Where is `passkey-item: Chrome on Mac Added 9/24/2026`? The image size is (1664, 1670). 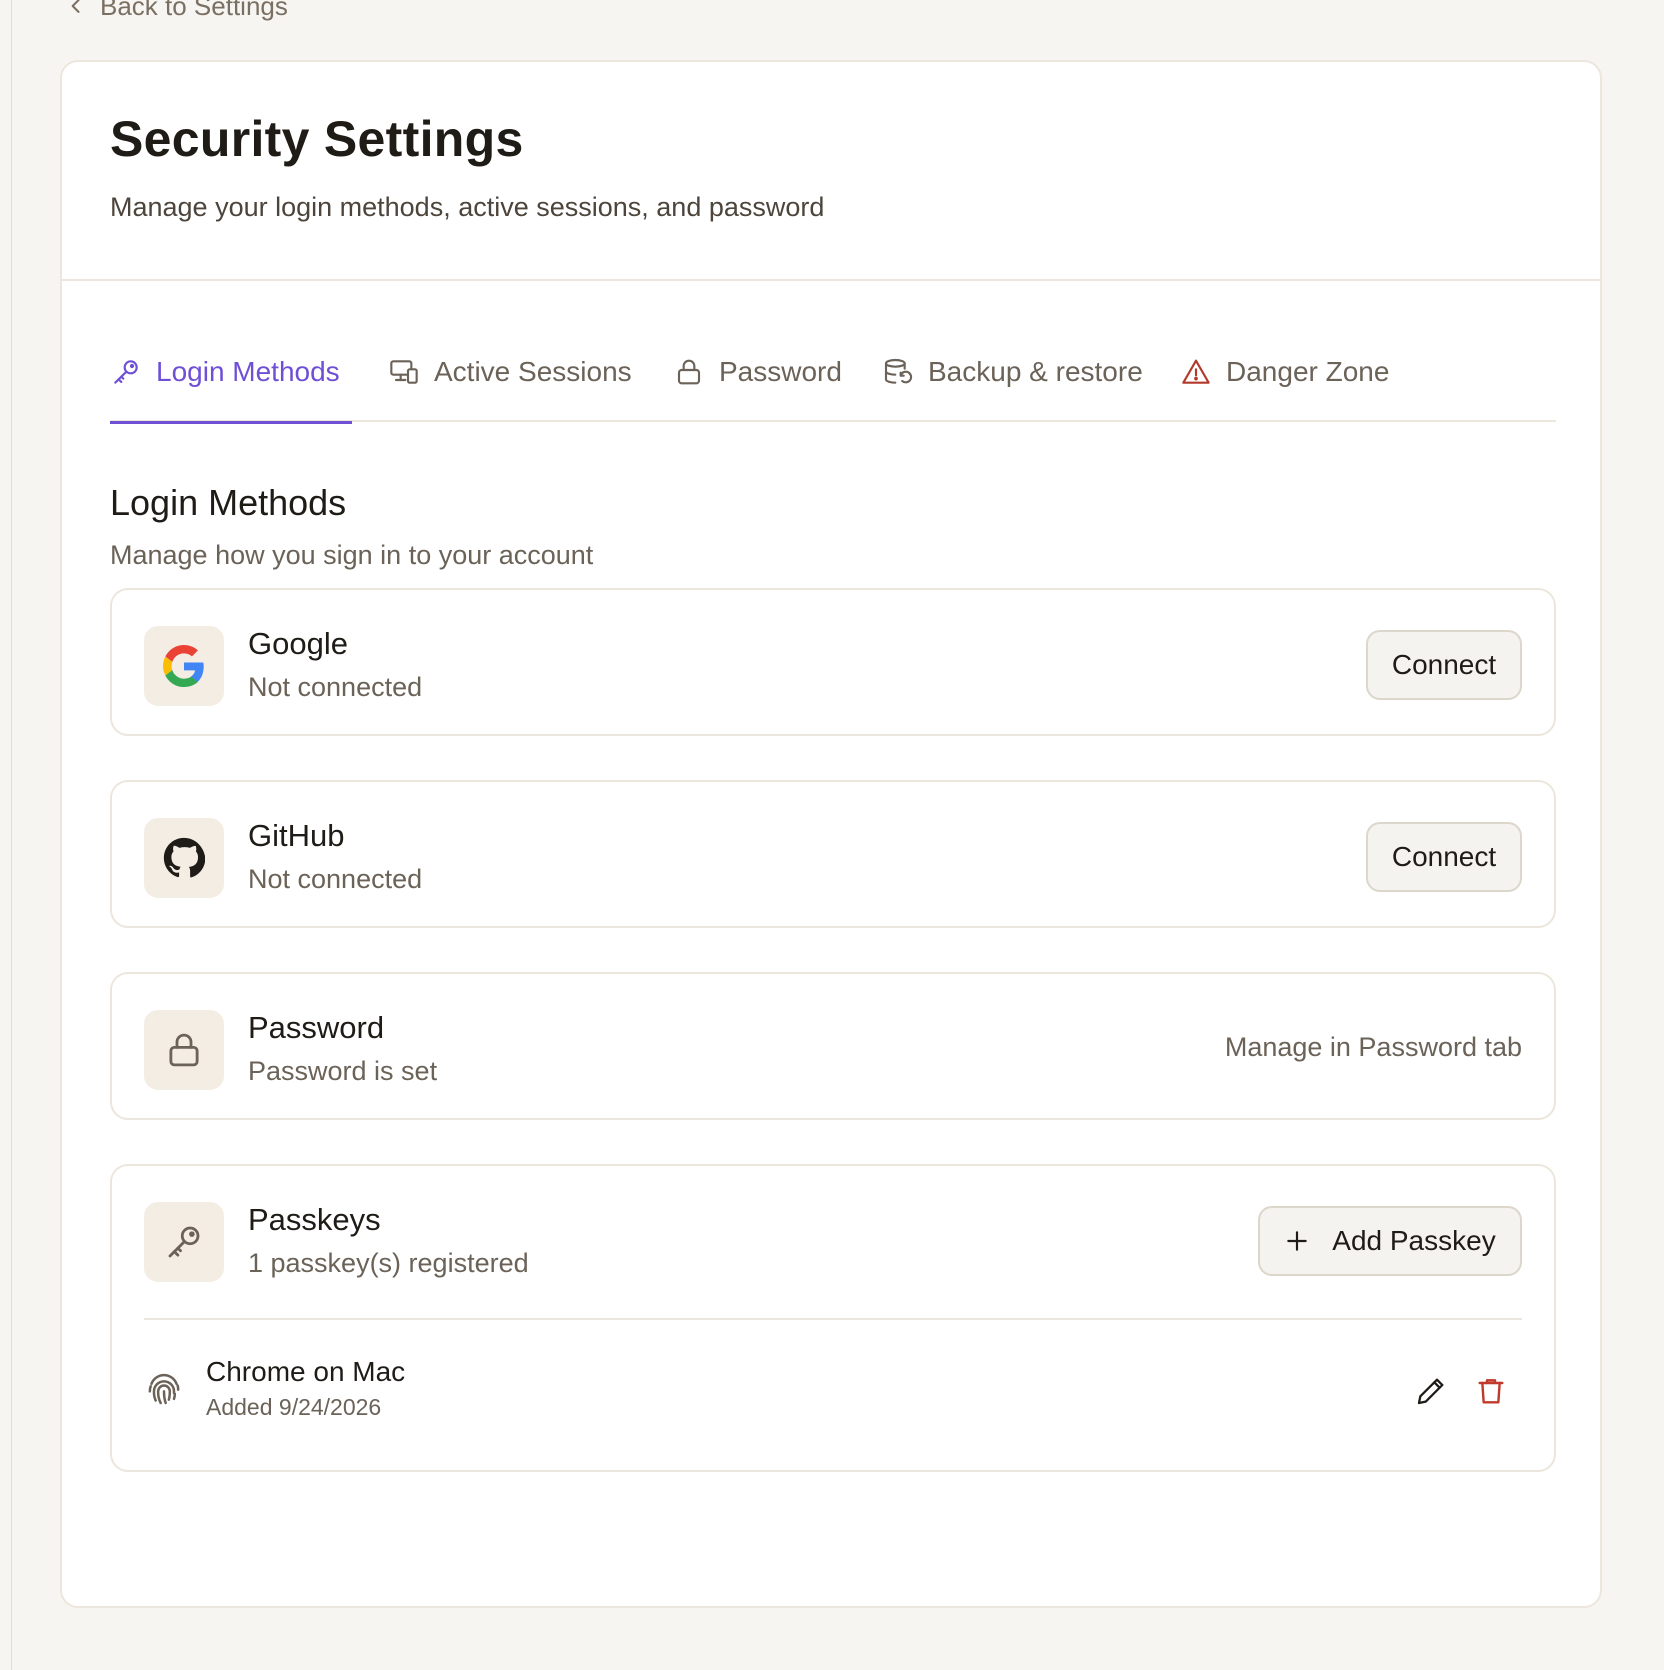
passkey-item: Chrome on Mac Added 9/24/2026 is located at coordinates (833, 1391).